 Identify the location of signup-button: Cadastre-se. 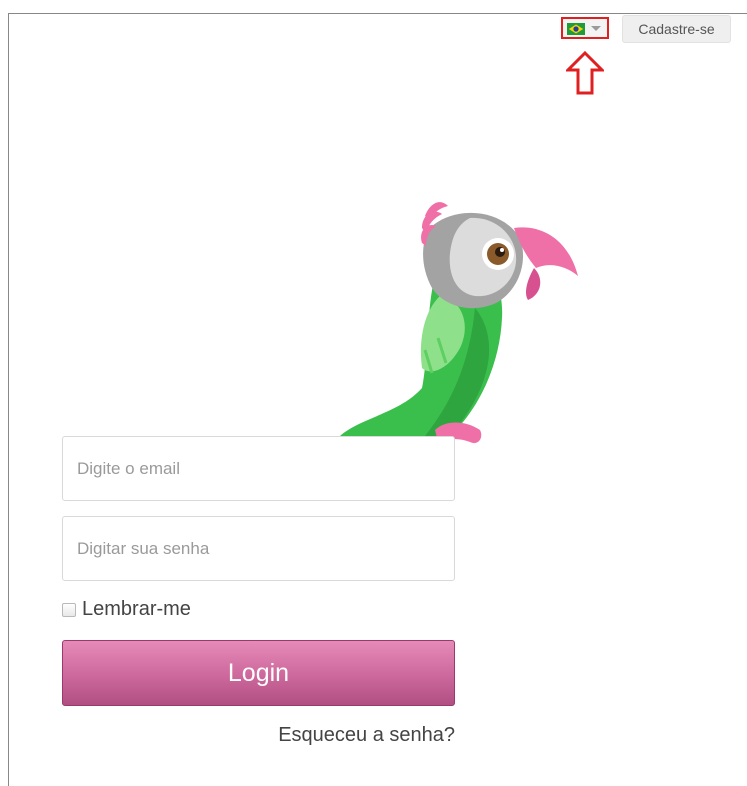
(676, 29).